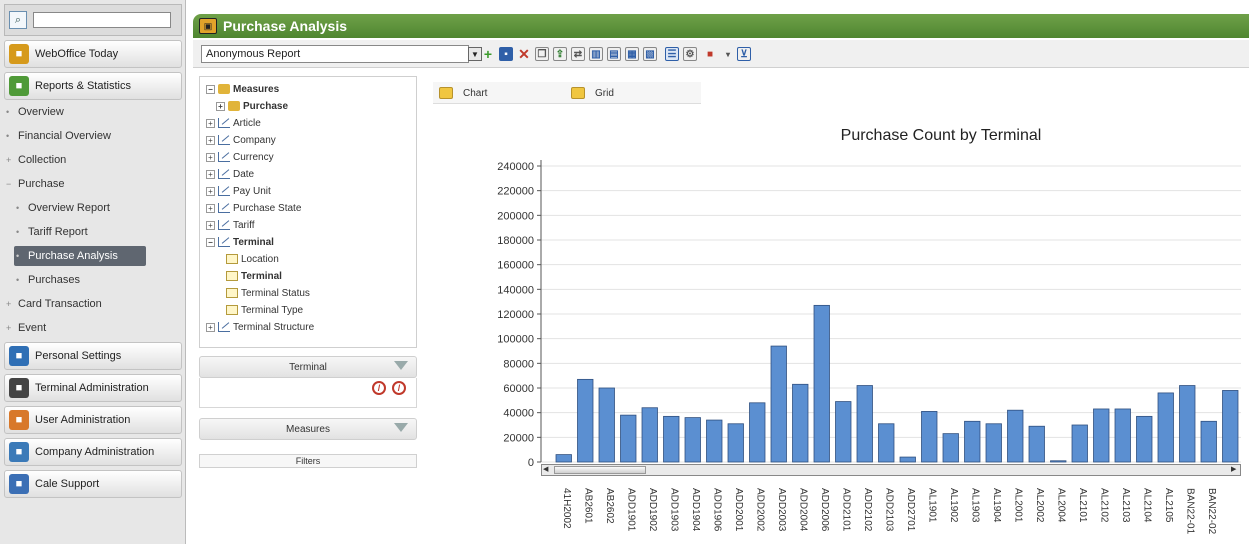  I want to click on sidebar-item-8: + Card Transaction, so click(70, 304).